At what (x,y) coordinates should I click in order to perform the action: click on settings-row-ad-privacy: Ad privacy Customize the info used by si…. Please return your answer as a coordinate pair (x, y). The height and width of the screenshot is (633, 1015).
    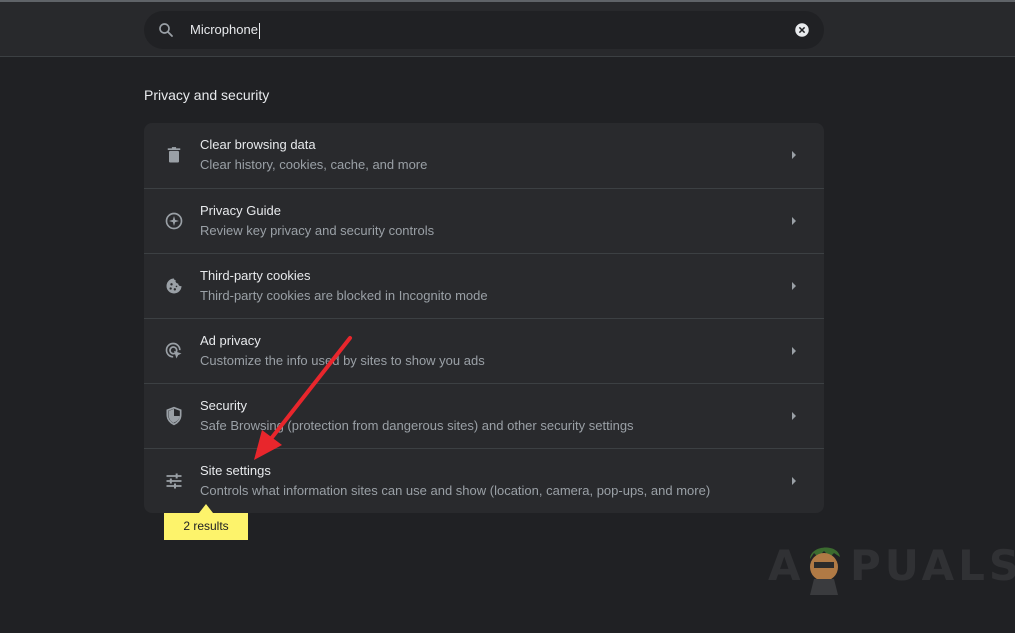
    Looking at the image, I should click on (484, 350).